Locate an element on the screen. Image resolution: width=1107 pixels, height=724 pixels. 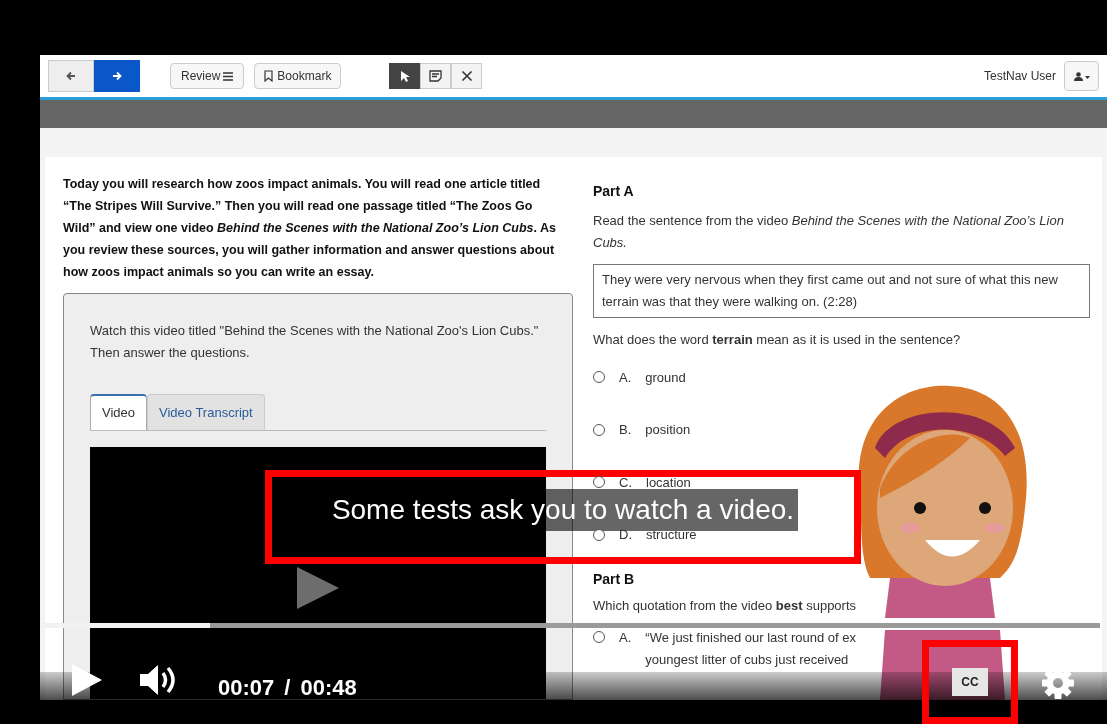
passage-intro: Today you will research how zoos impact animals. You will read one article titled “The Stripes Will Survive.” Then you will read one passage titled “The Zoos Go Wild” and view one video Behind the Scenes with the National Zoo’s Lion Cubs. As you review these sources, you will gather information and answer questions about how zoos impact animals so you can write an essay. is located at coordinates (310, 228).